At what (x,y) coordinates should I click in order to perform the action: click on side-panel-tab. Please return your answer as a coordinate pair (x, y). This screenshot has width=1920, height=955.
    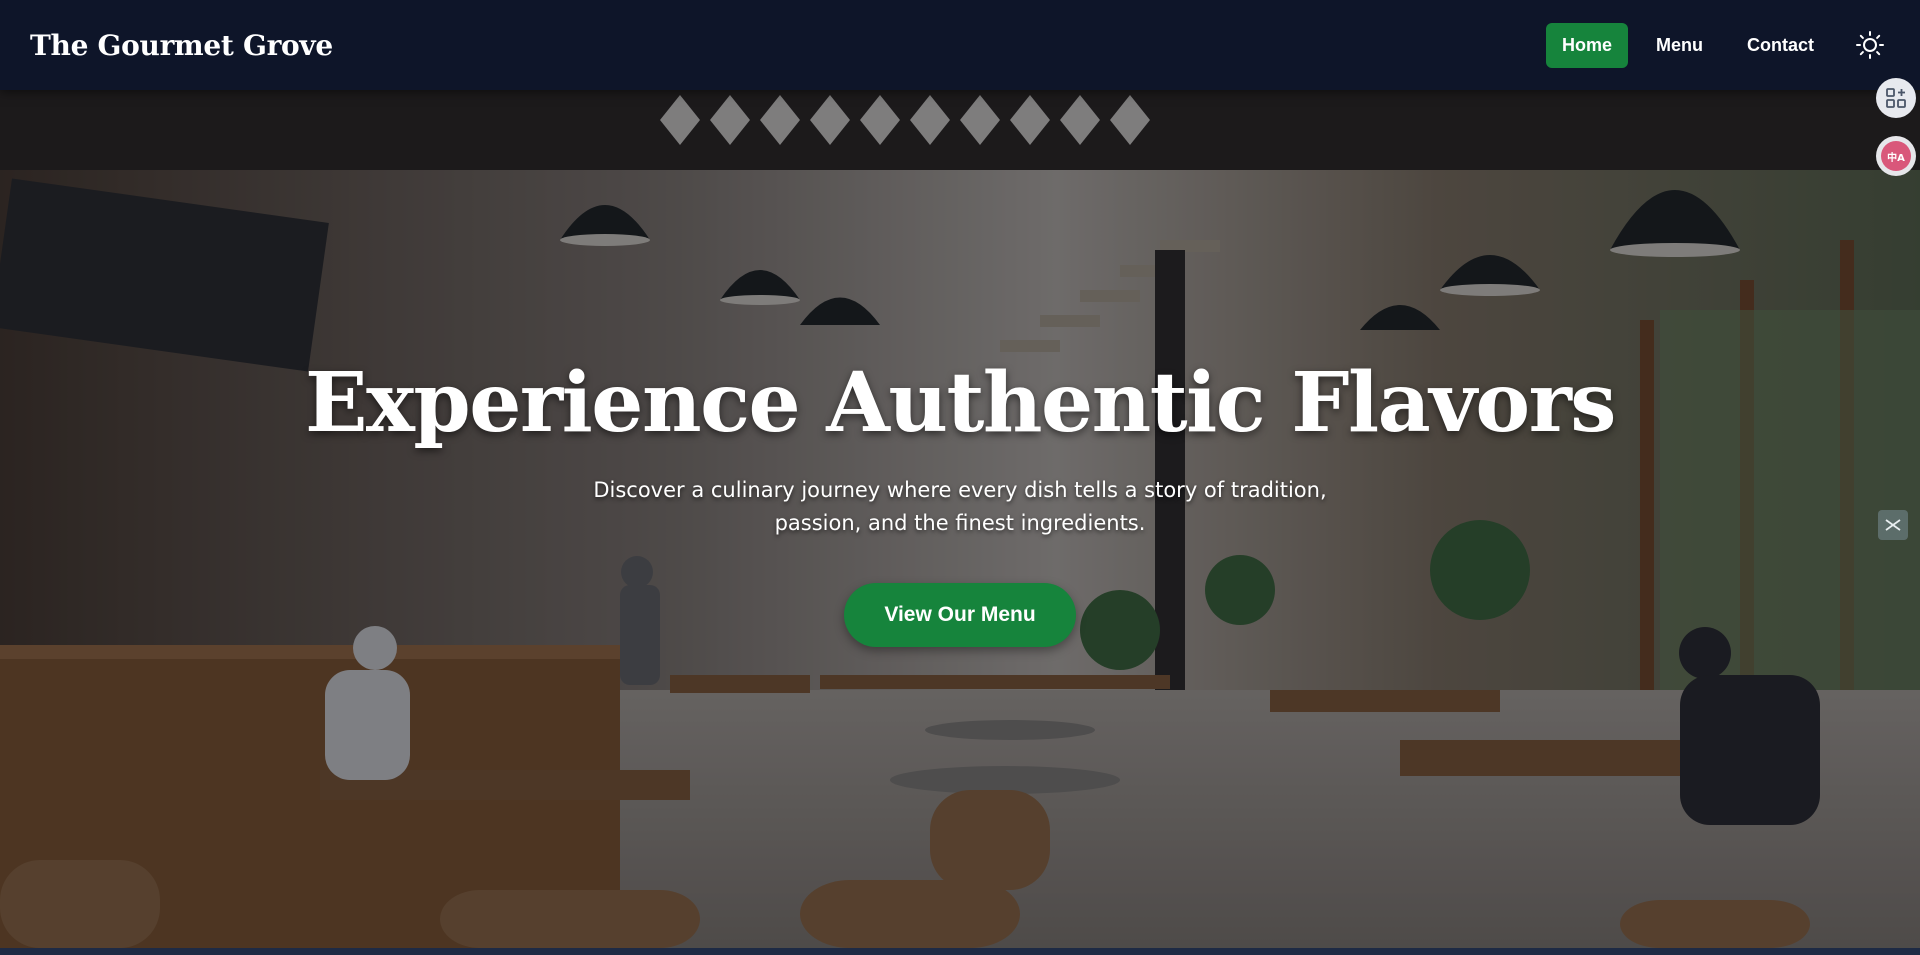
    Looking at the image, I should click on (1893, 525).